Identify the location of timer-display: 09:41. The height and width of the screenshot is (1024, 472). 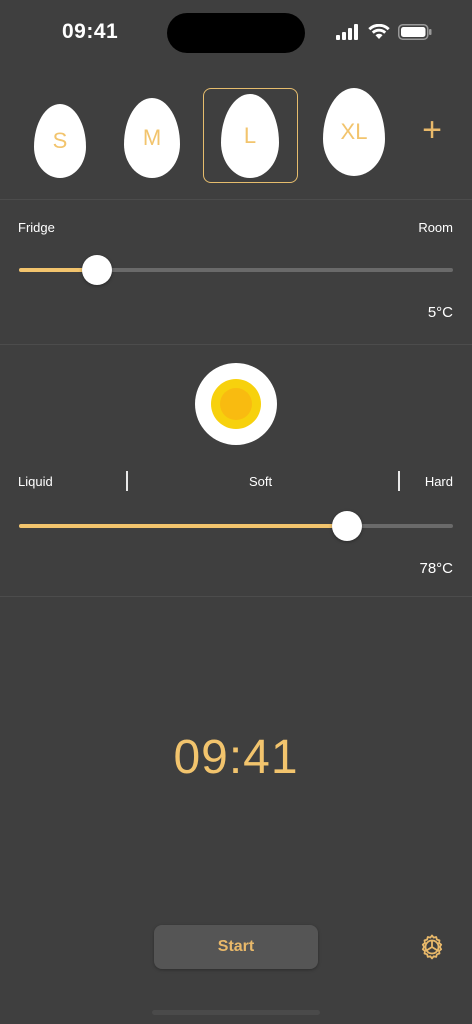
(236, 757).